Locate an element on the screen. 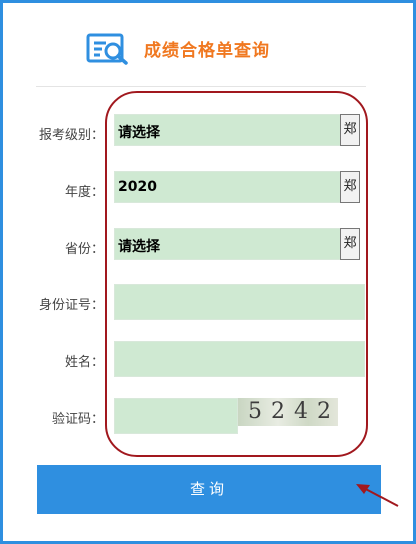  exam-level-value: 请选择 is located at coordinates (139, 133).